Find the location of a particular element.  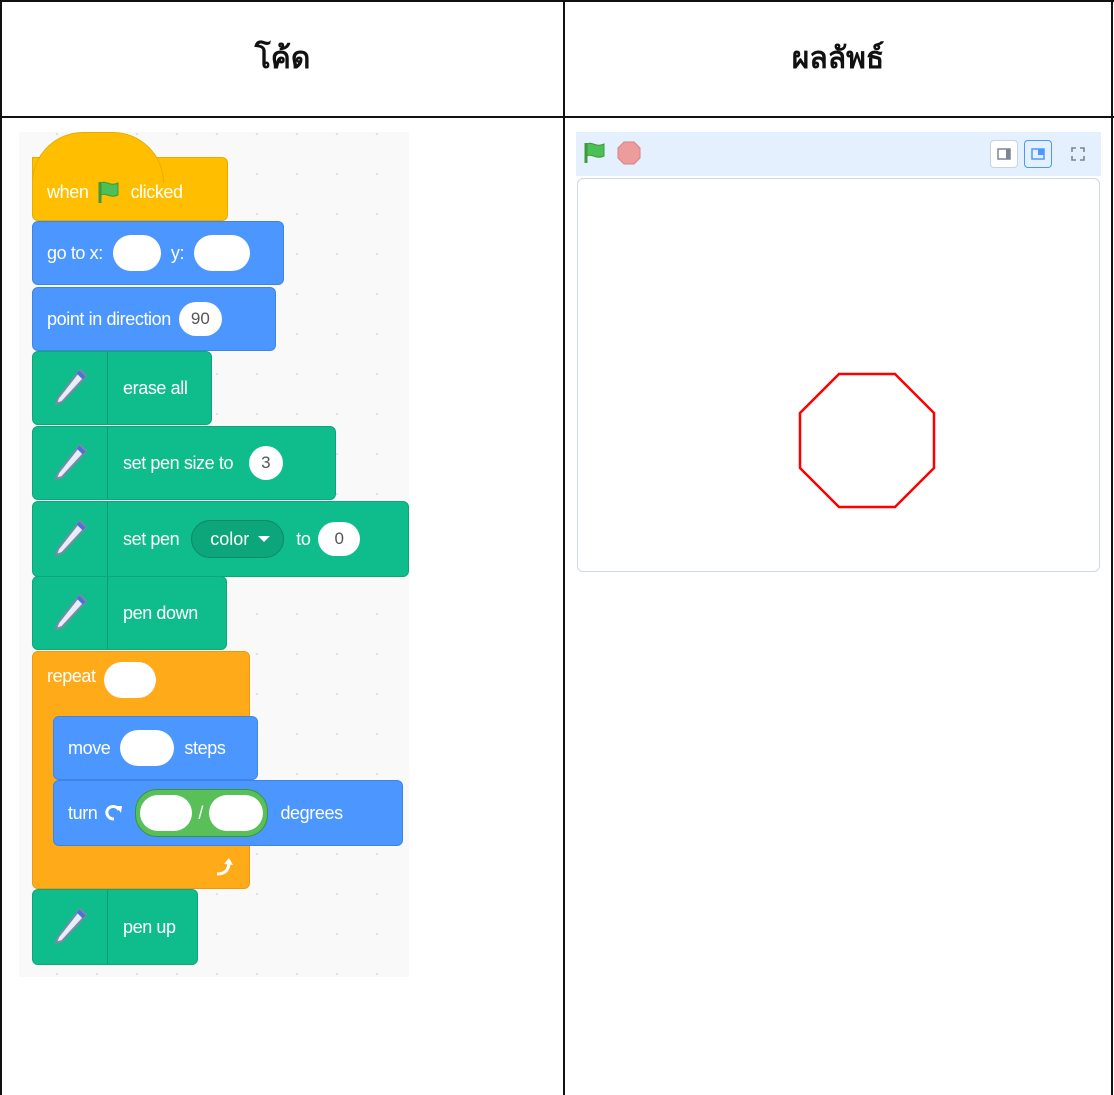

pen-param-value: color is located at coordinates (230, 538).